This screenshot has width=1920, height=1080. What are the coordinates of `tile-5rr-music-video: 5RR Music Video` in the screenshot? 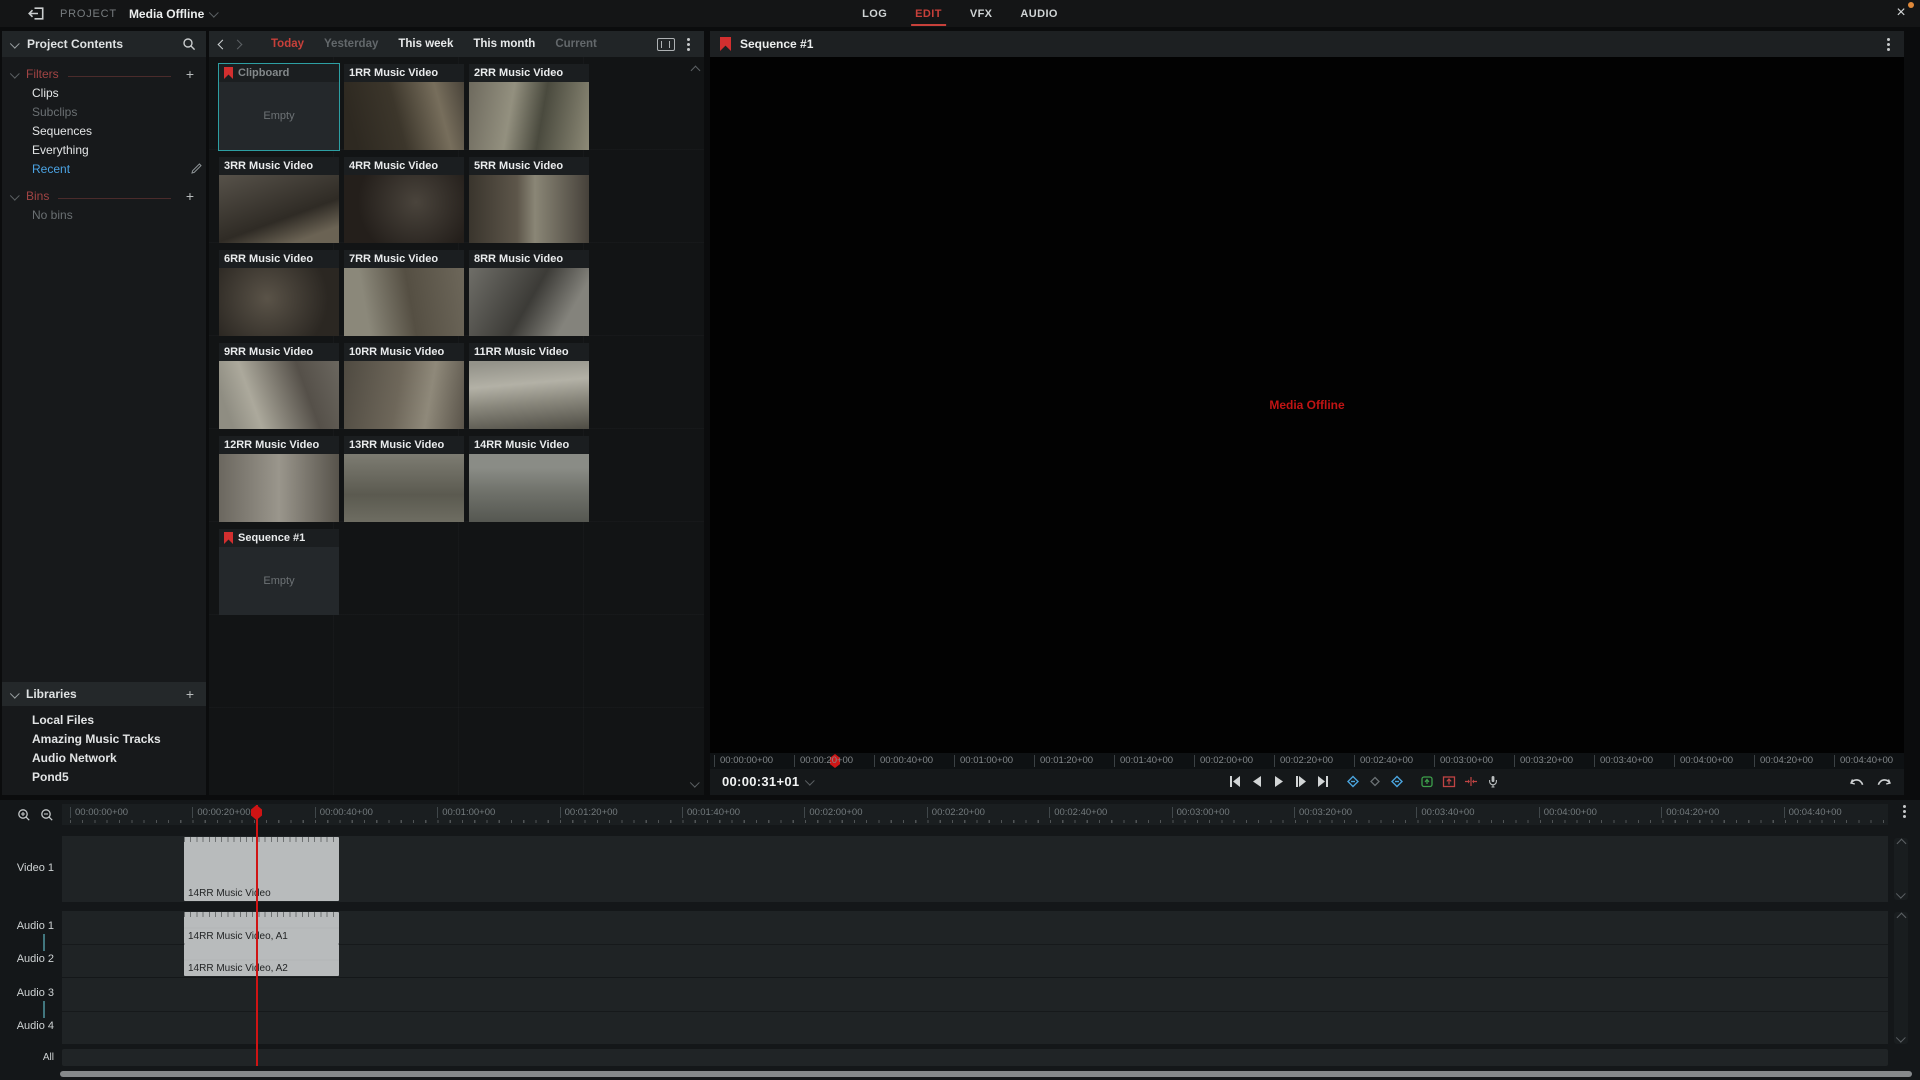 It's located at (529, 200).